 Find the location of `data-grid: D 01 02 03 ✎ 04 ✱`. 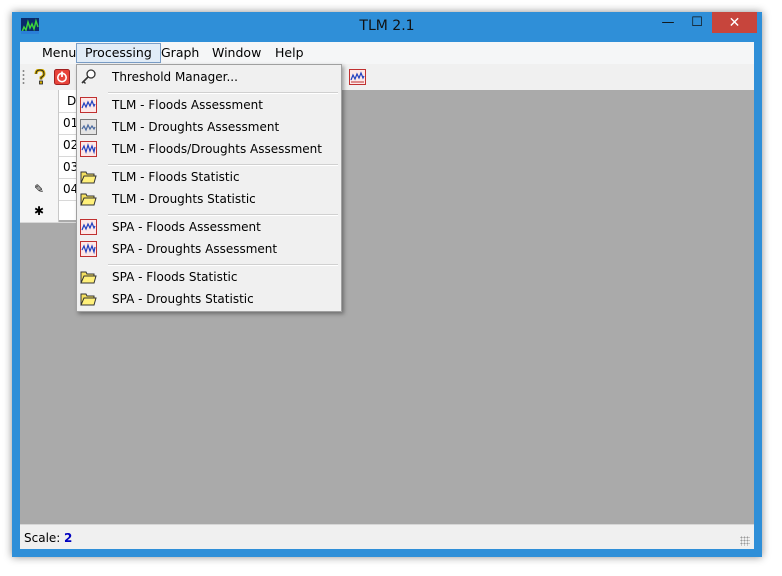

data-grid: D 01 02 03 ✎ 04 ✱ is located at coordinates (50, 156).